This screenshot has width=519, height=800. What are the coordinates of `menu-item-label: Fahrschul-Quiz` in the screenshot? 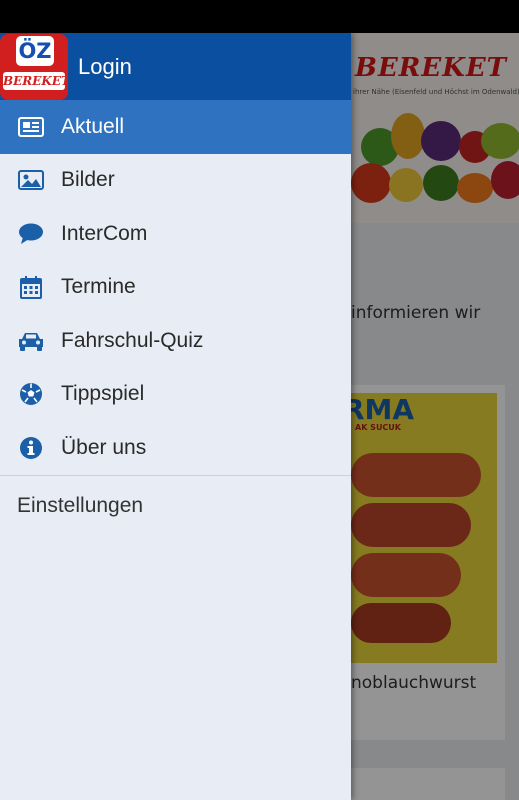 It's located at (132, 340).